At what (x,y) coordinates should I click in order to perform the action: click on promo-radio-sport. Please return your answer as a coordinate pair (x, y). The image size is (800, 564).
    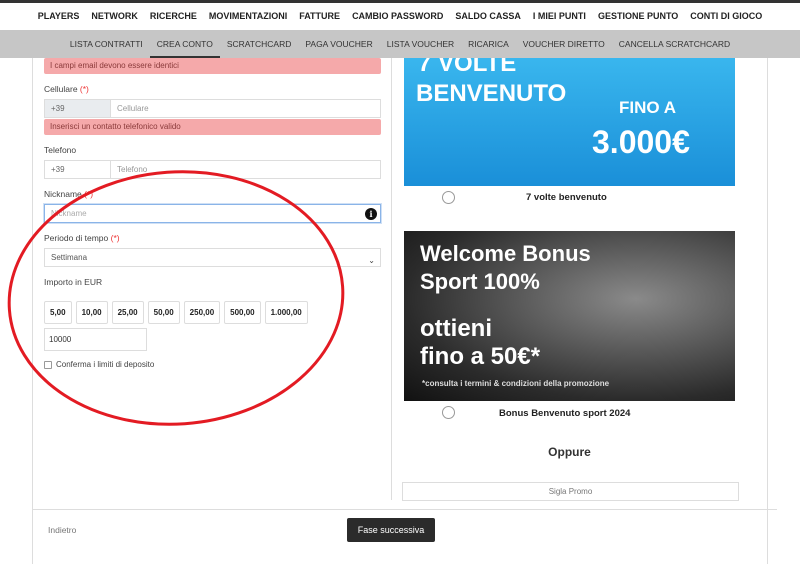
    Looking at the image, I should click on (448, 412).